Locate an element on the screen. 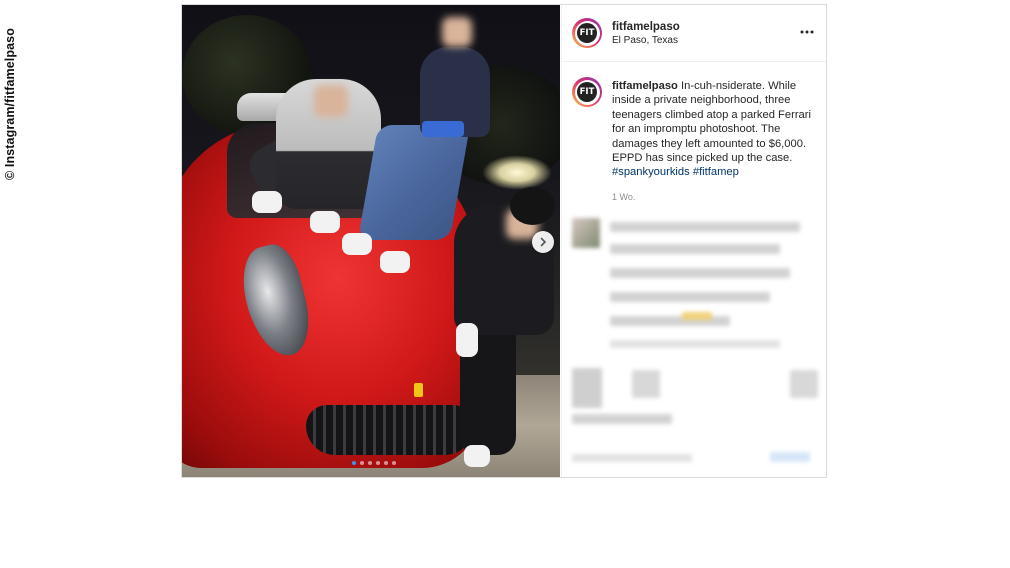  carousel-next-button is located at coordinates (543, 242).